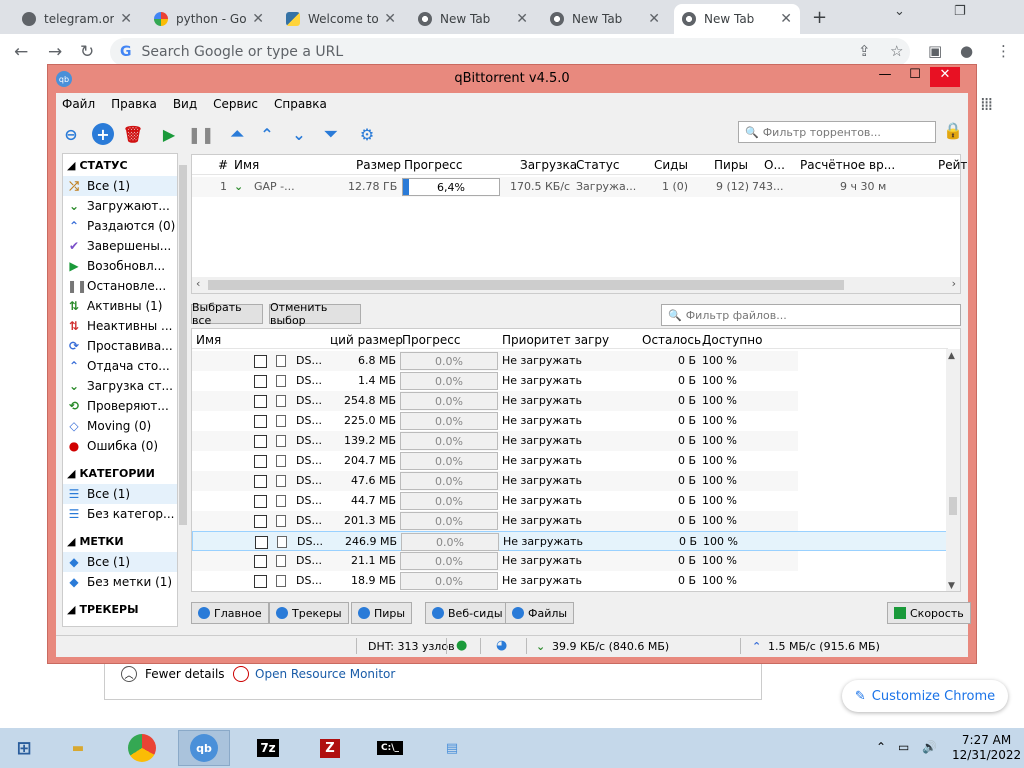 The image size is (1024, 768). Describe the element at coordinates (235, 104) in the screenshot. I see `menu-tools: Сервис` at that location.